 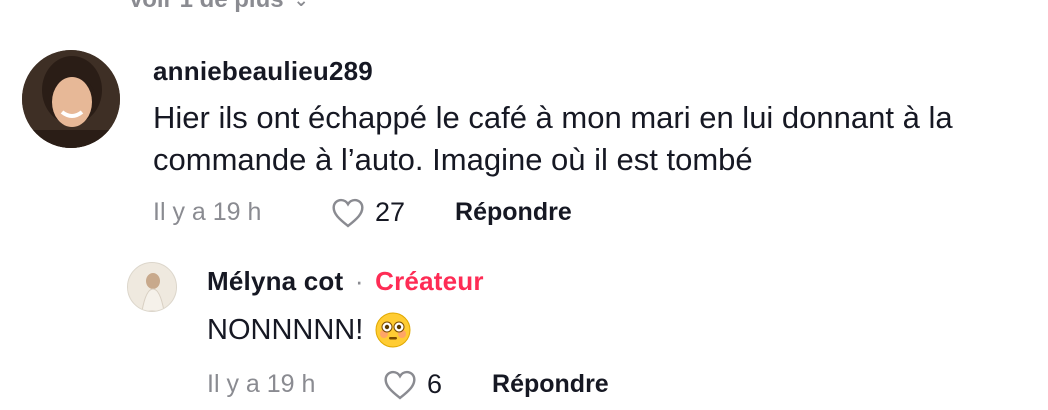 I want to click on like-count: 6, so click(x=435, y=384).